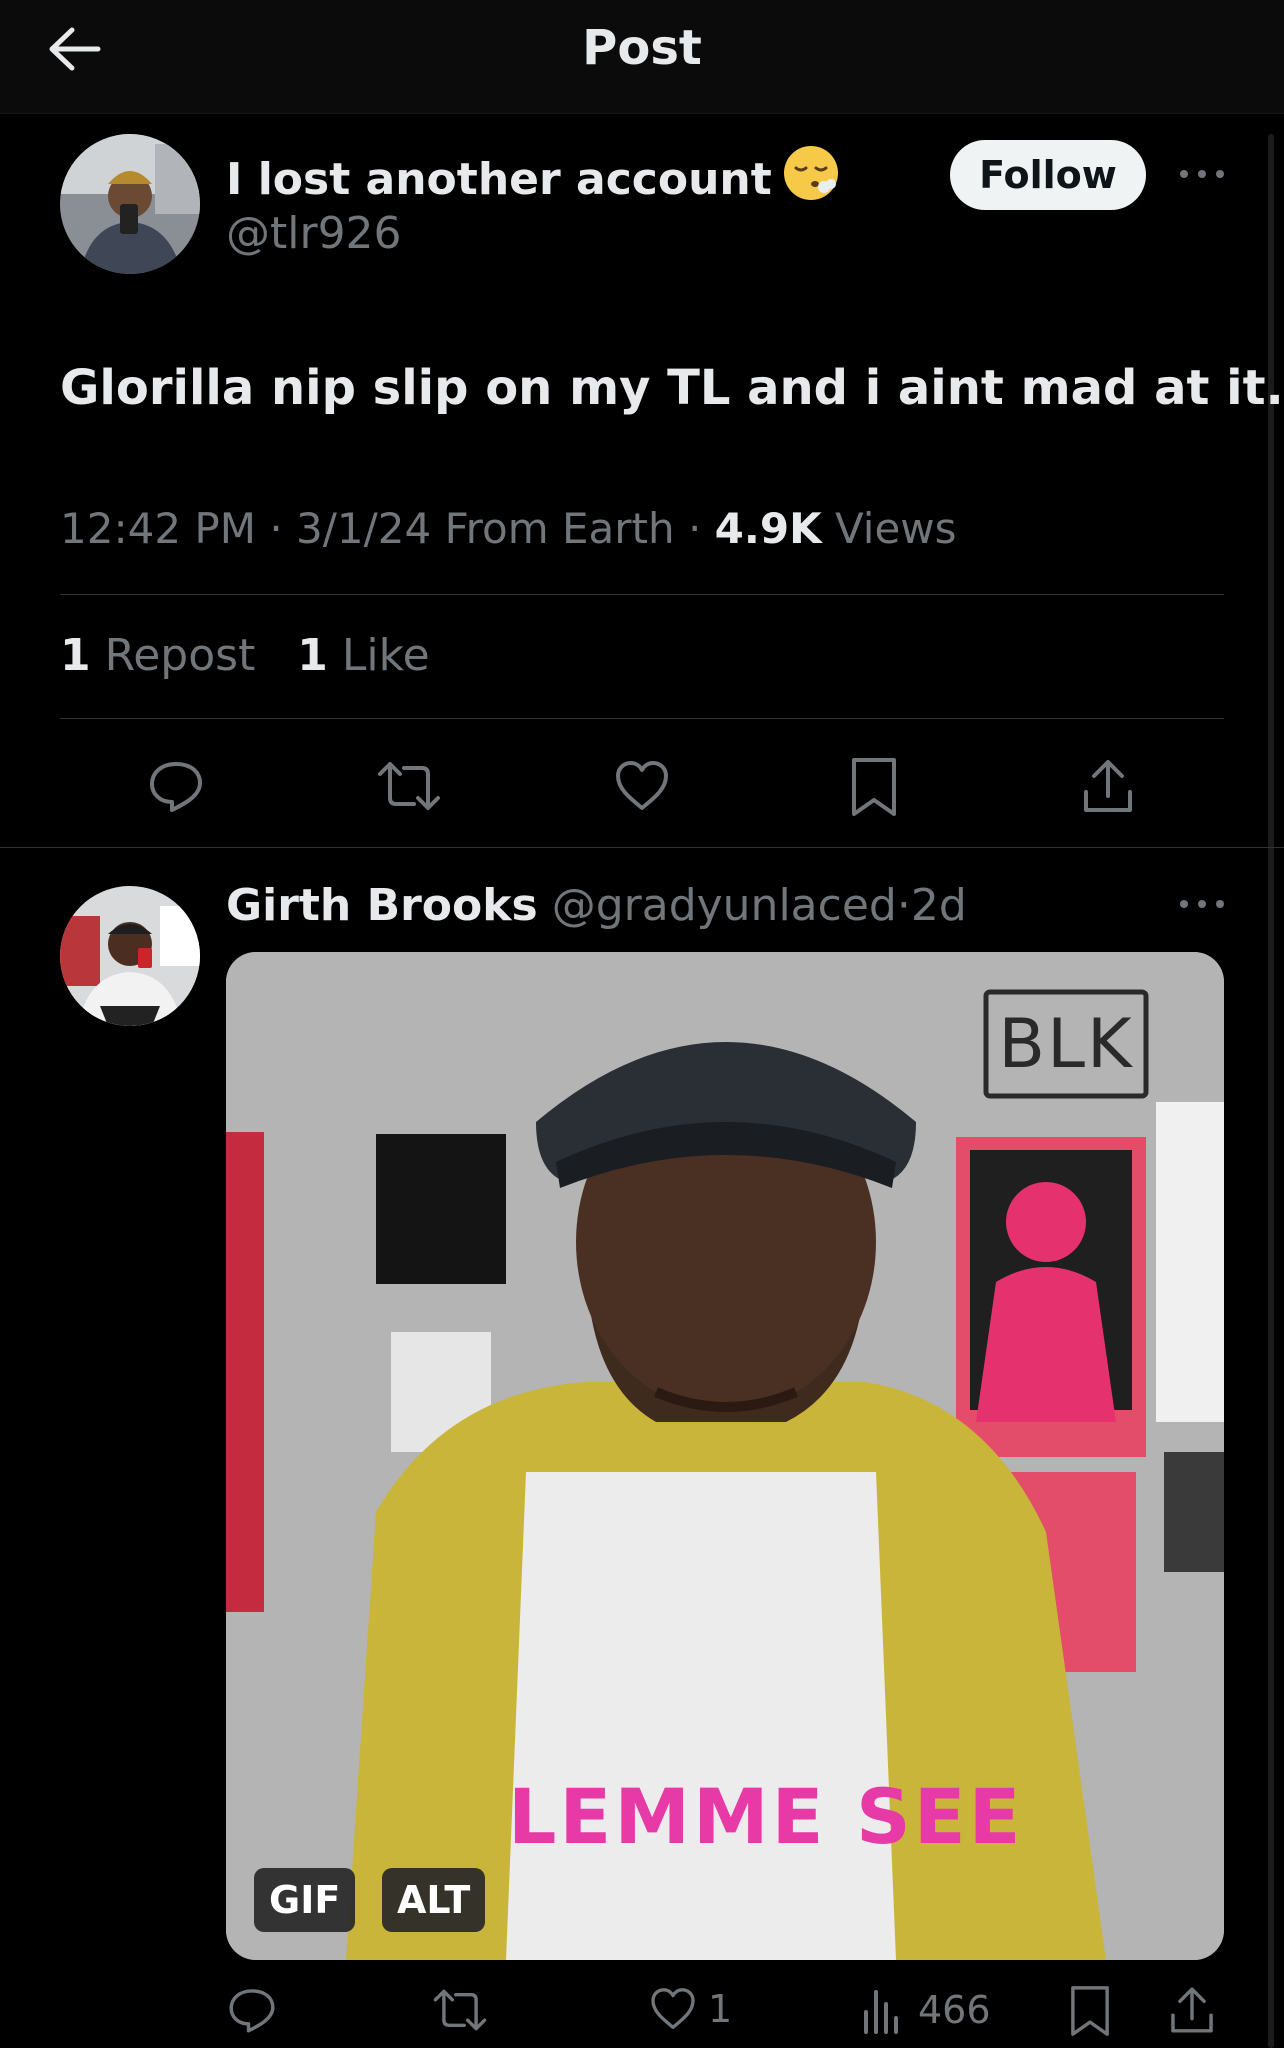 The image size is (1284, 2048). I want to click on face-exhaling-emoji-icon, so click(811, 173).